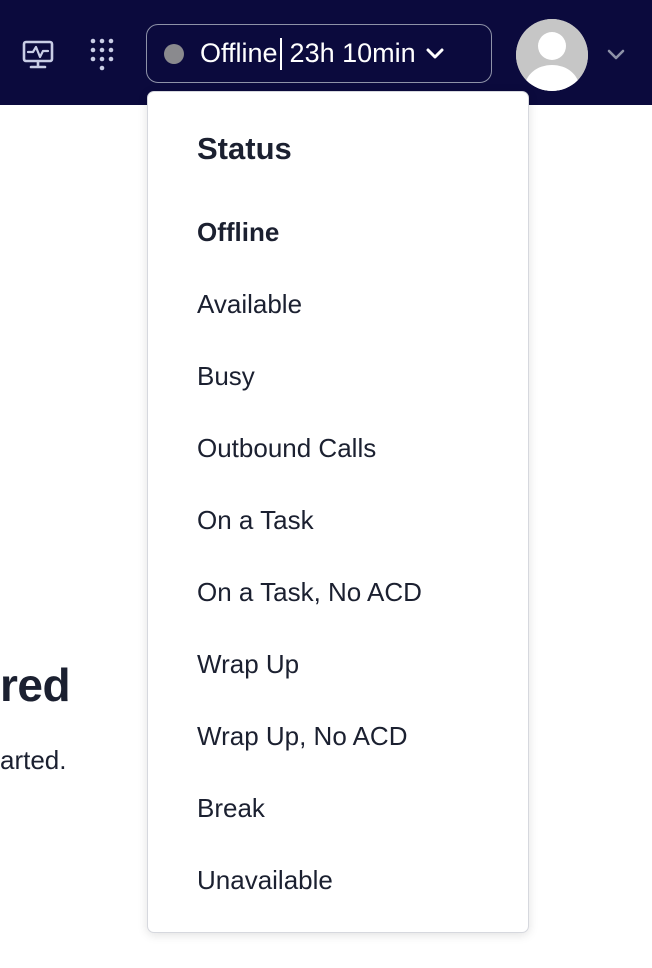 This screenshot has height=968, width=652. I want to click on top-navigation-bar: Offline 23h 10min, so click(326, 52).